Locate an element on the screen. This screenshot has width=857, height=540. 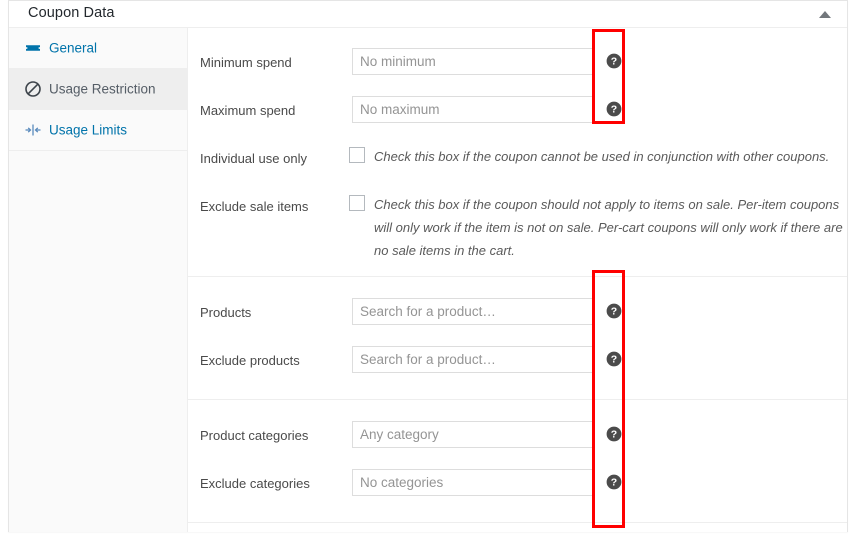
field-row-maximum-spend: Maximum spend ? is located at coordinates (517, 112).